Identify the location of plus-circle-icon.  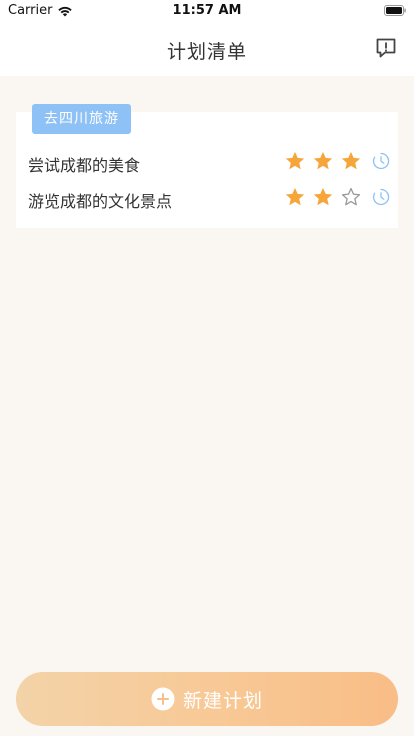
(163, 699).